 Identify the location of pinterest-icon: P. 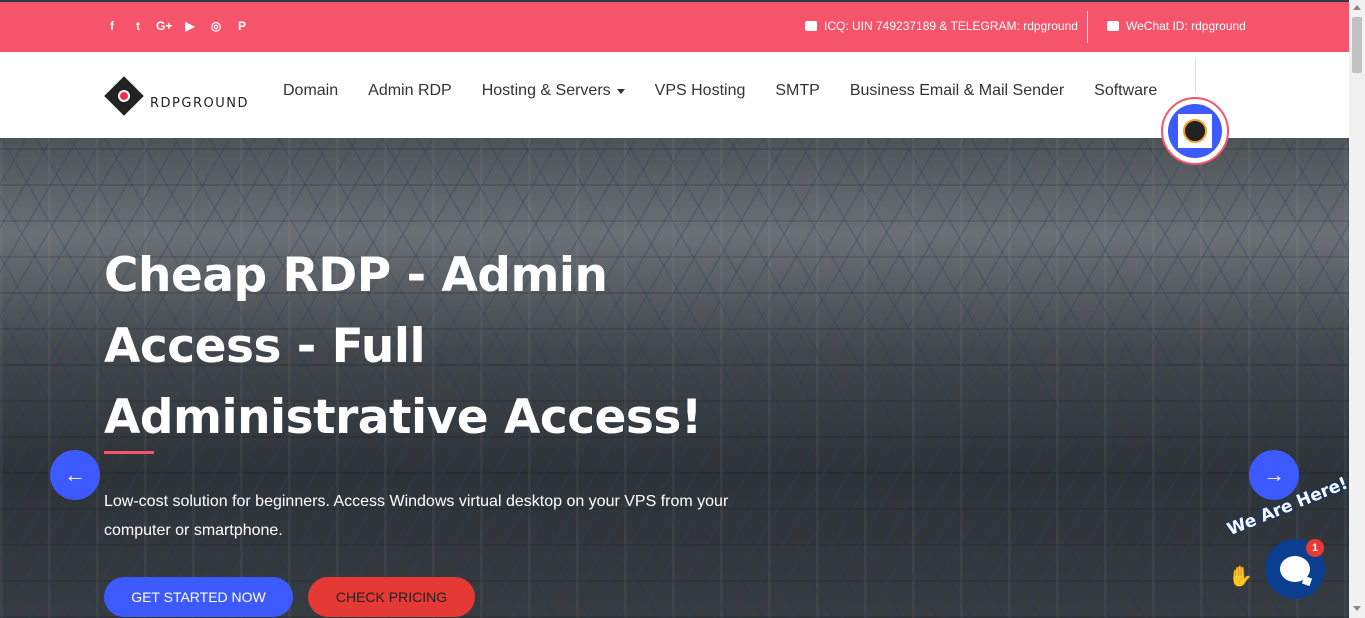
(242, 26).